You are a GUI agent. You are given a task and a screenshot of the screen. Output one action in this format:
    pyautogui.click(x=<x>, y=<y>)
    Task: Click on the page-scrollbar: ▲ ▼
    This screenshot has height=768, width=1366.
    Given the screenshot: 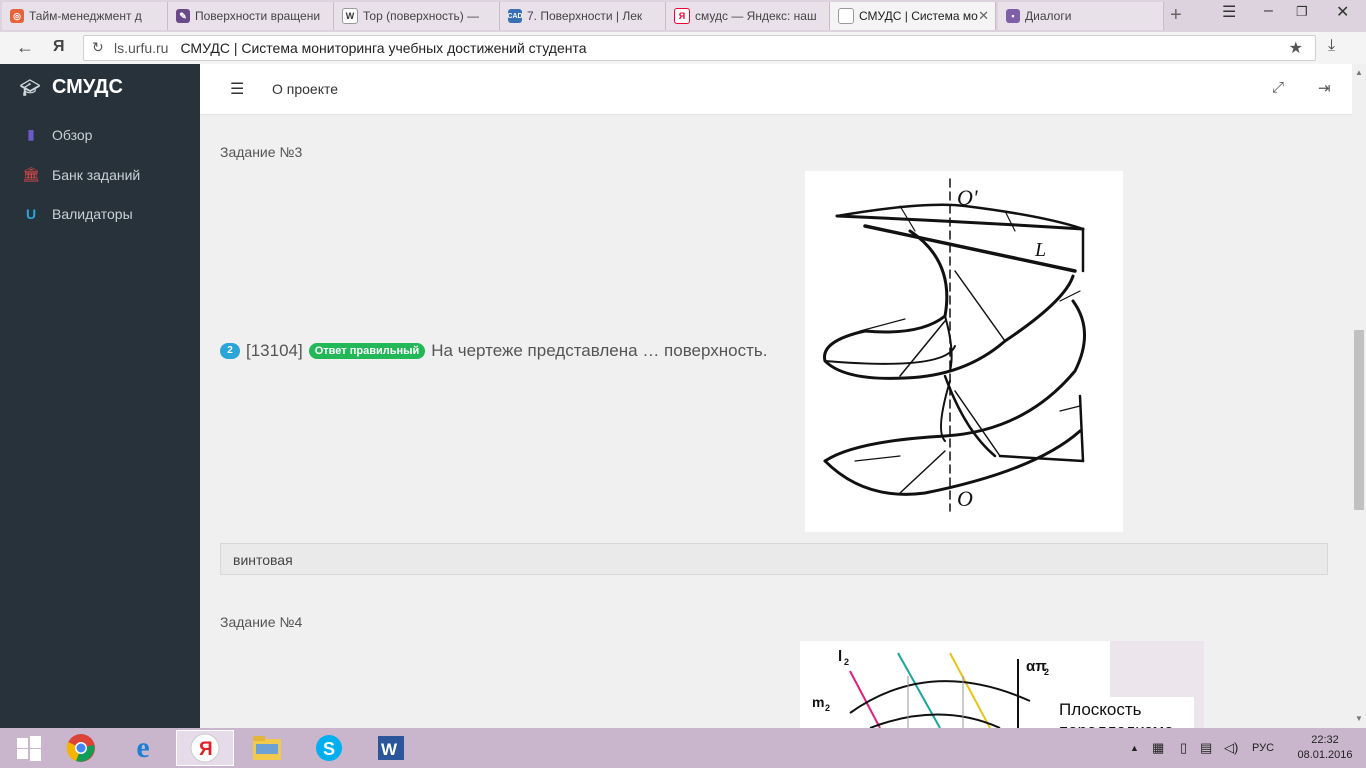 What is the action you would take?
    pyautogui.click(x=1359, y=396)
    